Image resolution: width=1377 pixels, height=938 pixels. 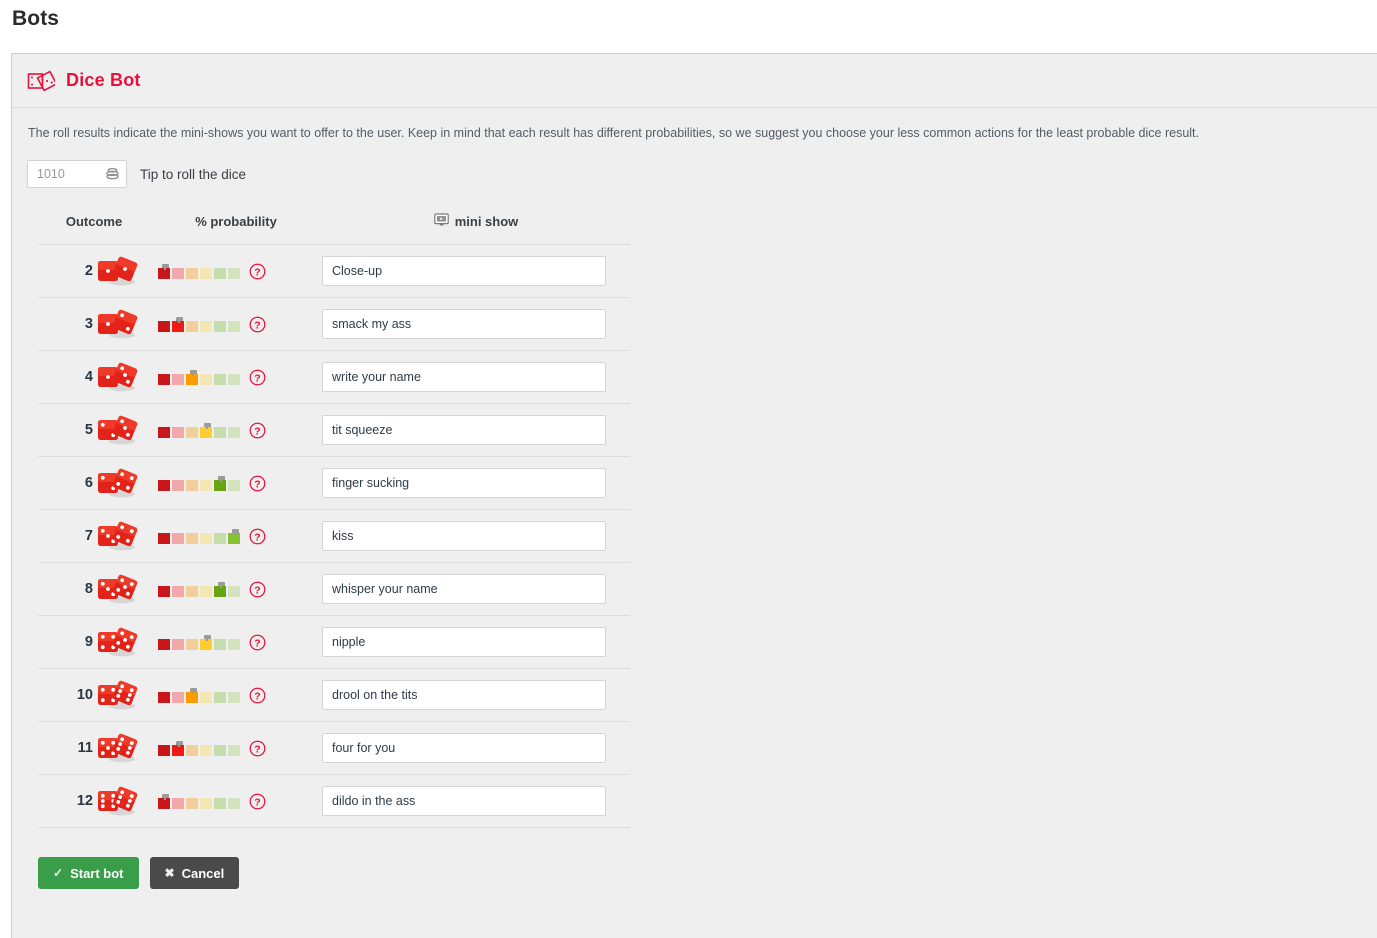 I want to click on table-row: 4 ?, so click(x=334, y=377).